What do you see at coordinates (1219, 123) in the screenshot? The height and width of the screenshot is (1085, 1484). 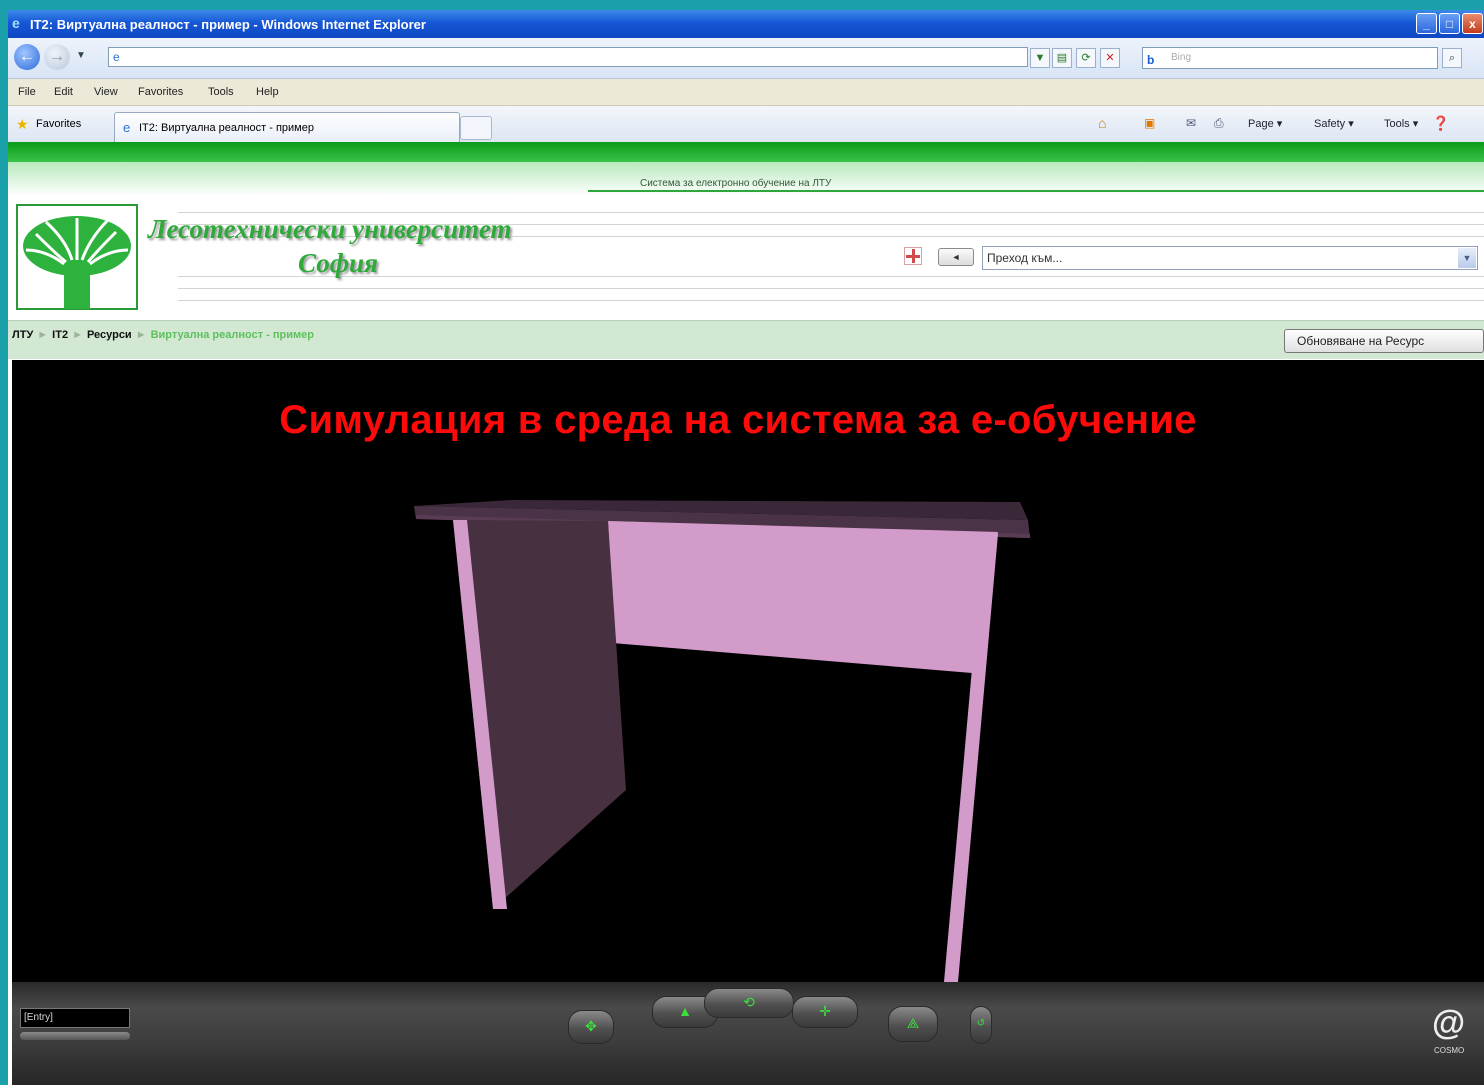 I see `print-icon: ⎙` at bounding box center [1219, 123].